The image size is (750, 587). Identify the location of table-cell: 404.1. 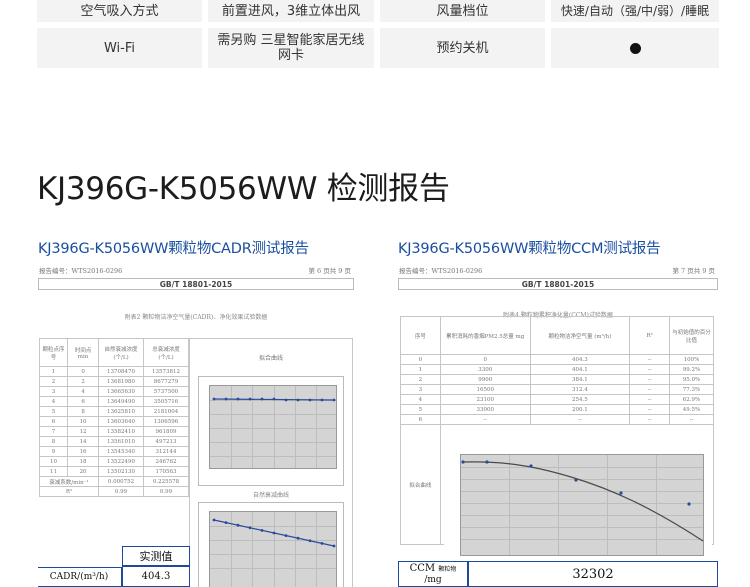
(580, 369).